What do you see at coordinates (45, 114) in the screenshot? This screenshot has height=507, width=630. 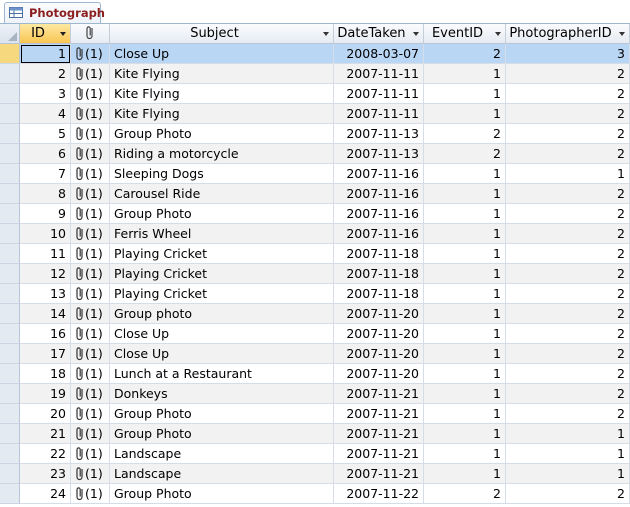 I see `cell-id: 4` at bounding box center [45, 114].